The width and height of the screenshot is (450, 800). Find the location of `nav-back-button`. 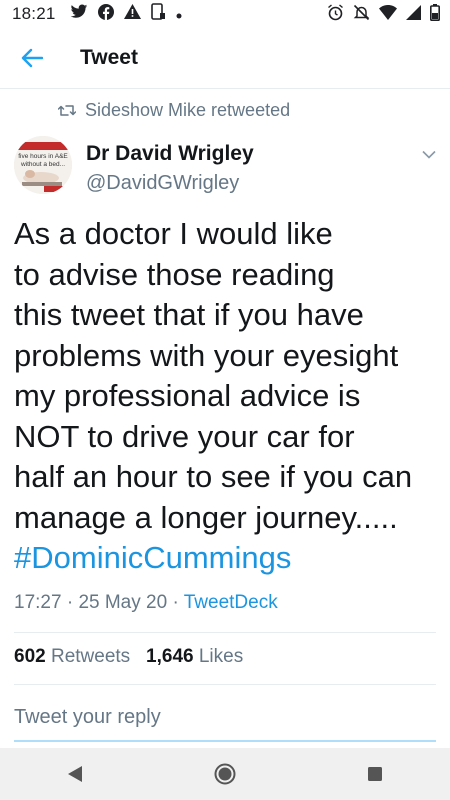

nav-back-button is located at coordinates (75, 774).